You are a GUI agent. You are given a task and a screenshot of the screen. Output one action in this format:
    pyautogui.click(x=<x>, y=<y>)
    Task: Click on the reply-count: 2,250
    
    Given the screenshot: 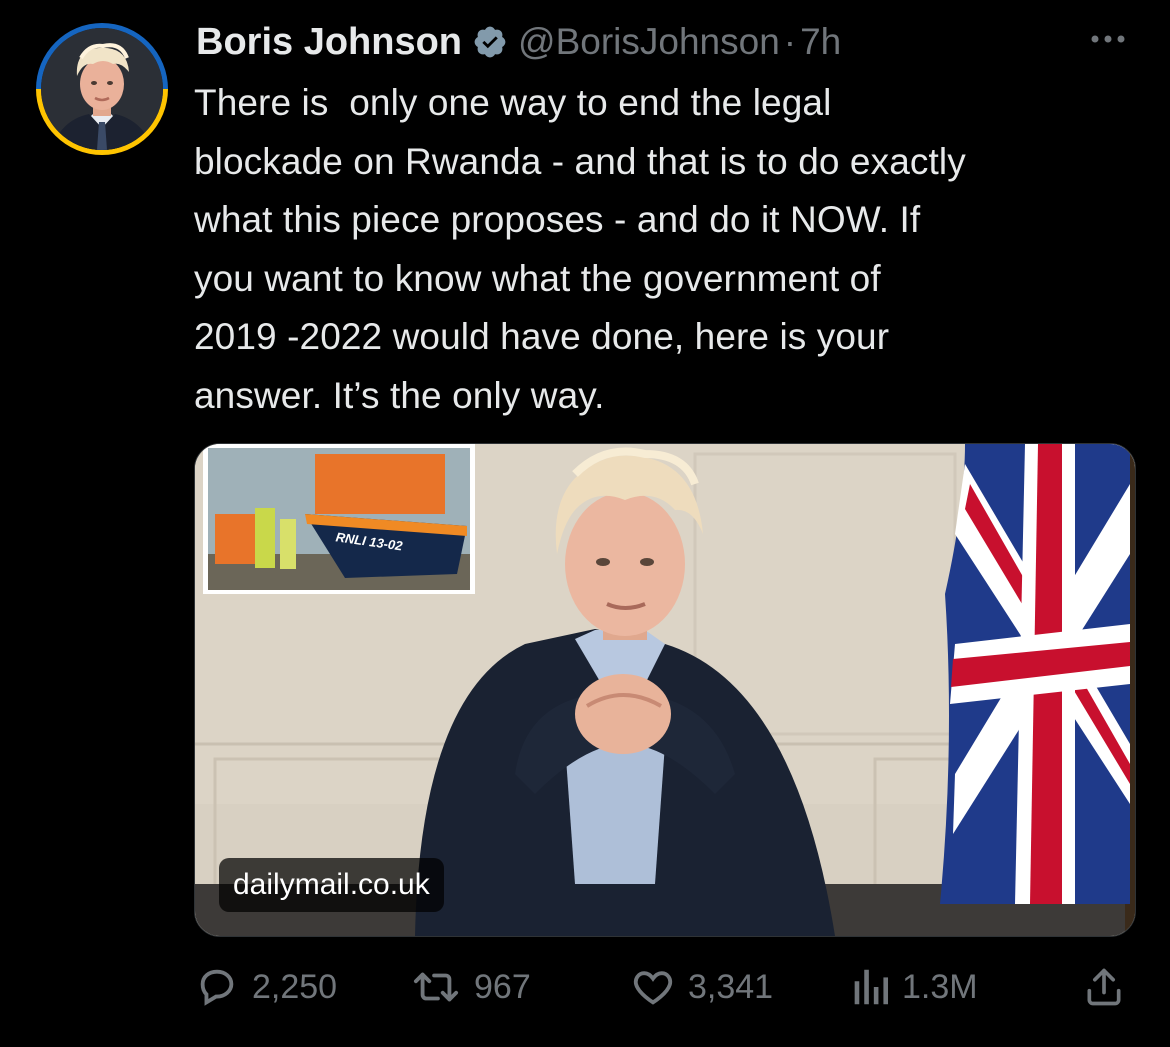 What is the action you would take?
    pyautogui.click(x=295, y=986)
    